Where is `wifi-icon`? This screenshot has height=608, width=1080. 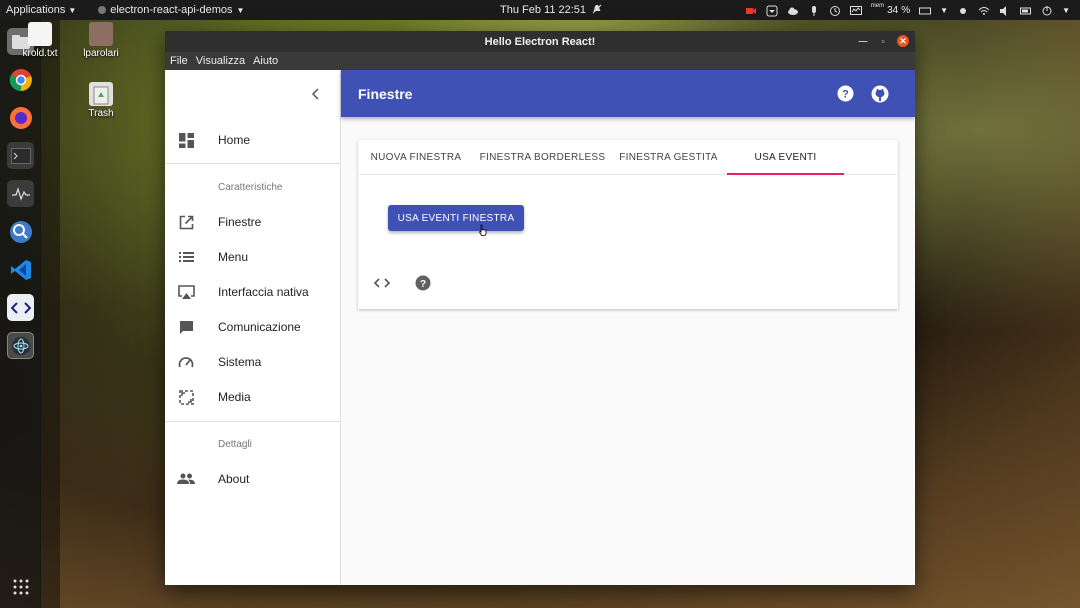 wifi-icon is located at coordinates (984, 10).